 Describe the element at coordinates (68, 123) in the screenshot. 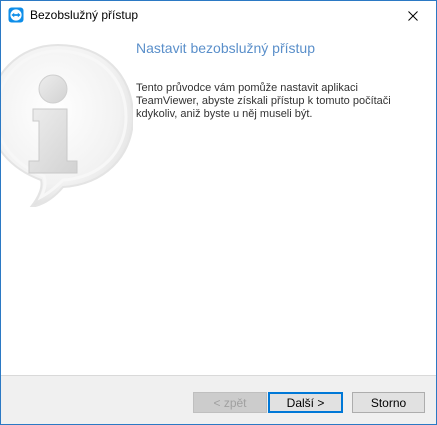

I see `info-icon` at that location.